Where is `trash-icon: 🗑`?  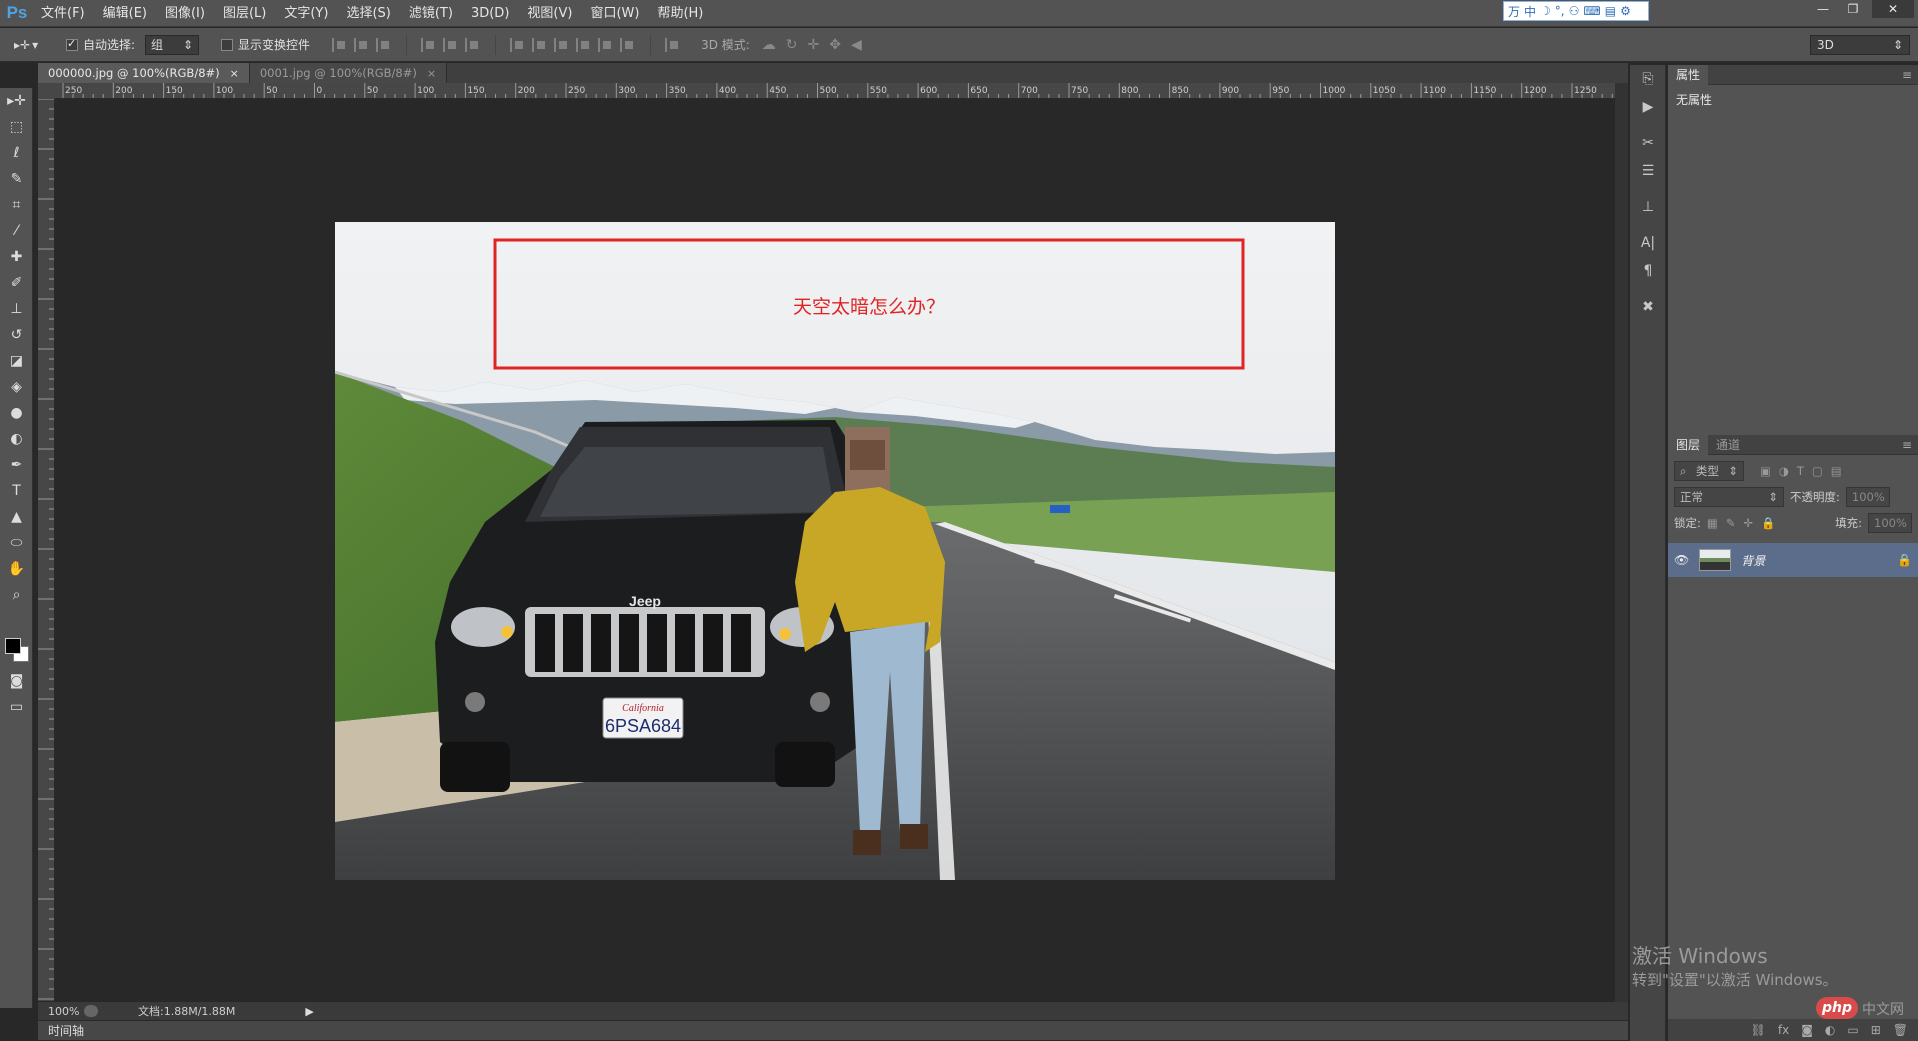 trash-icon: 🗑 is located at coordinates (1900, 1030).